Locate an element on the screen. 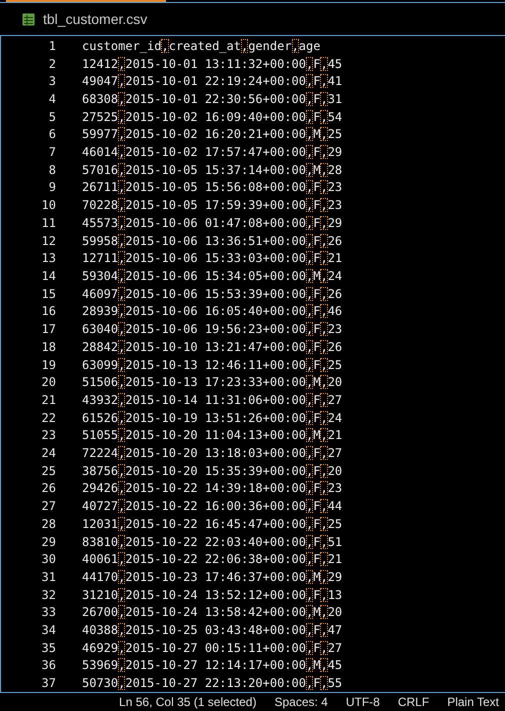 The image size is (505, 711). line-number: 8 is located at coordinates (52, 169).